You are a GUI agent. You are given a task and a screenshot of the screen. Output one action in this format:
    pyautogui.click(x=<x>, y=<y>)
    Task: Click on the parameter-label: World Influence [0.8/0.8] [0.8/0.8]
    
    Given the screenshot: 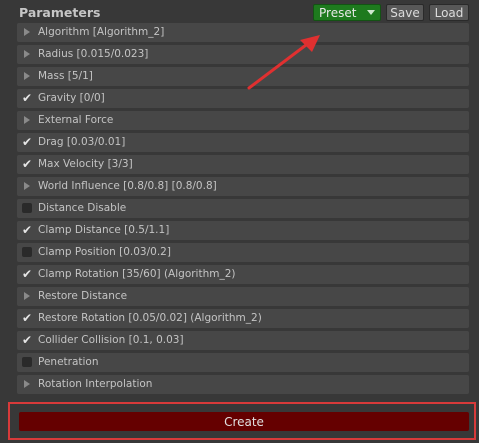 What is the action you would take?
    pyautogui.click(x=127, y=186)
    